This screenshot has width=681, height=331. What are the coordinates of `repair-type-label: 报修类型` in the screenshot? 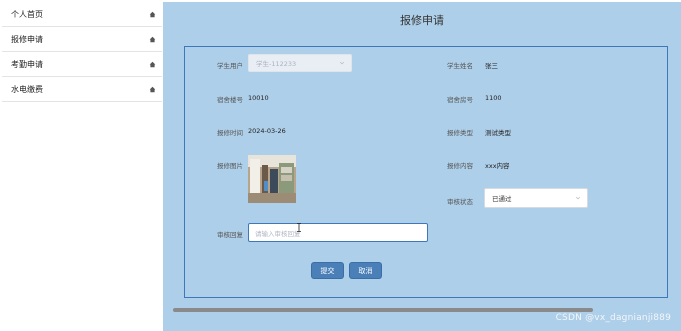 It's located at (460, 133).